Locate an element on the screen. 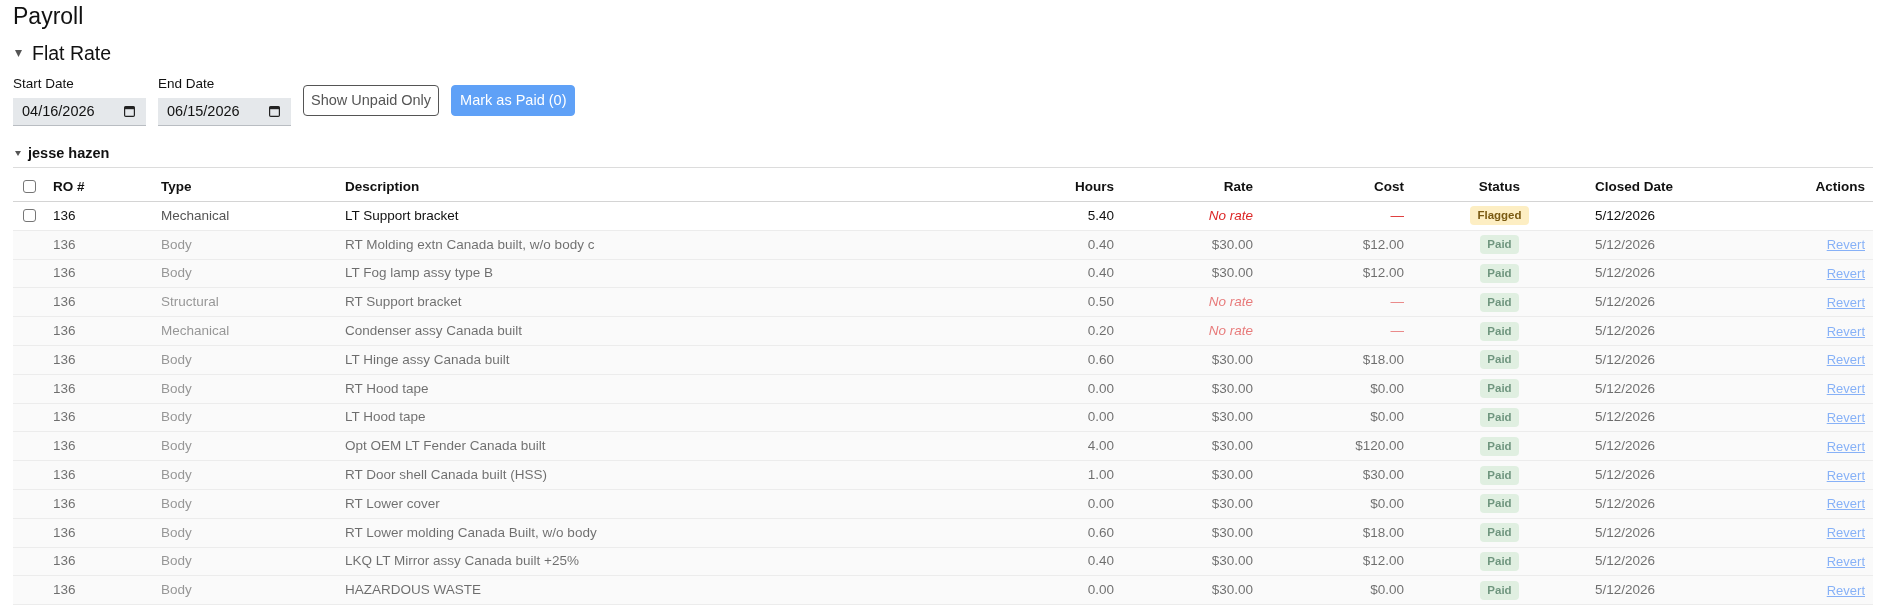 This screenshot has width=1885, height=609. field-label: End Date is located at coordinates (187, 84).